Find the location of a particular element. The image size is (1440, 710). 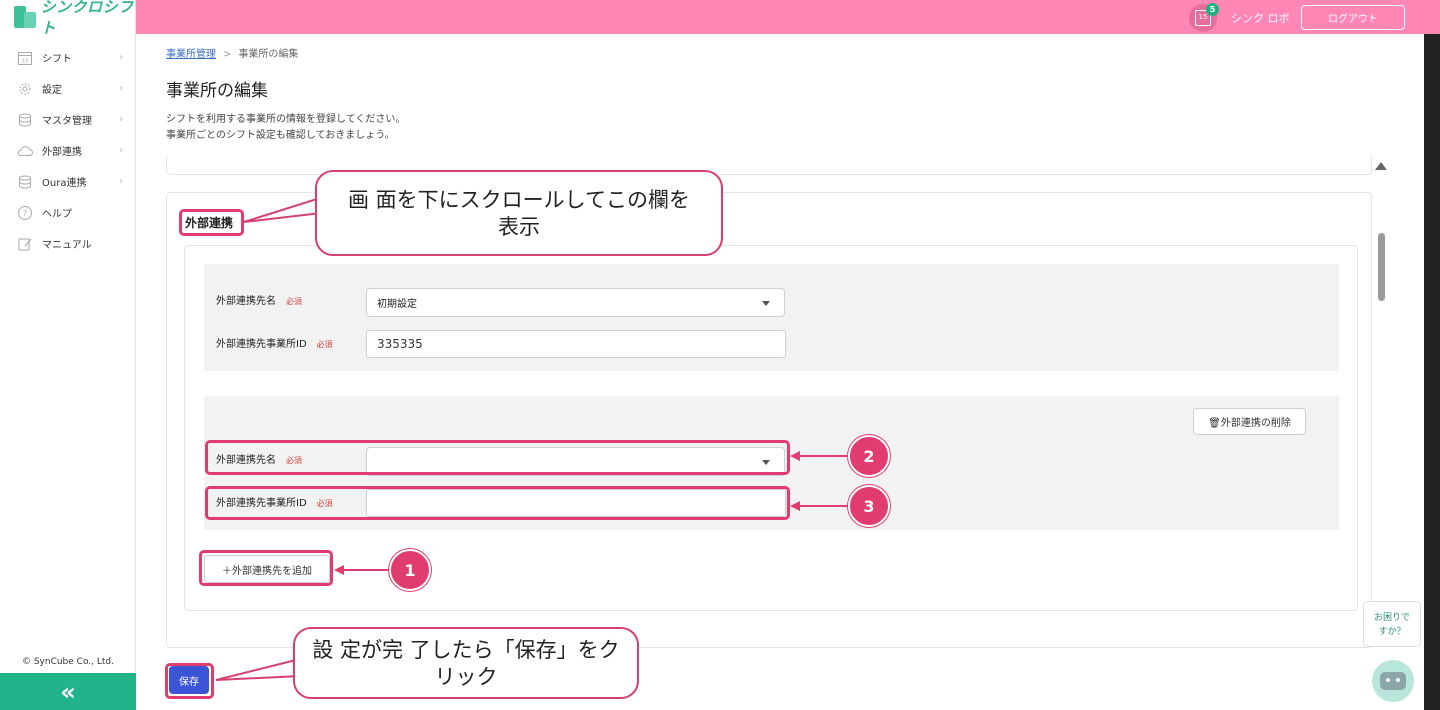

svg-text: 15 is located at coordinates (25, 61).